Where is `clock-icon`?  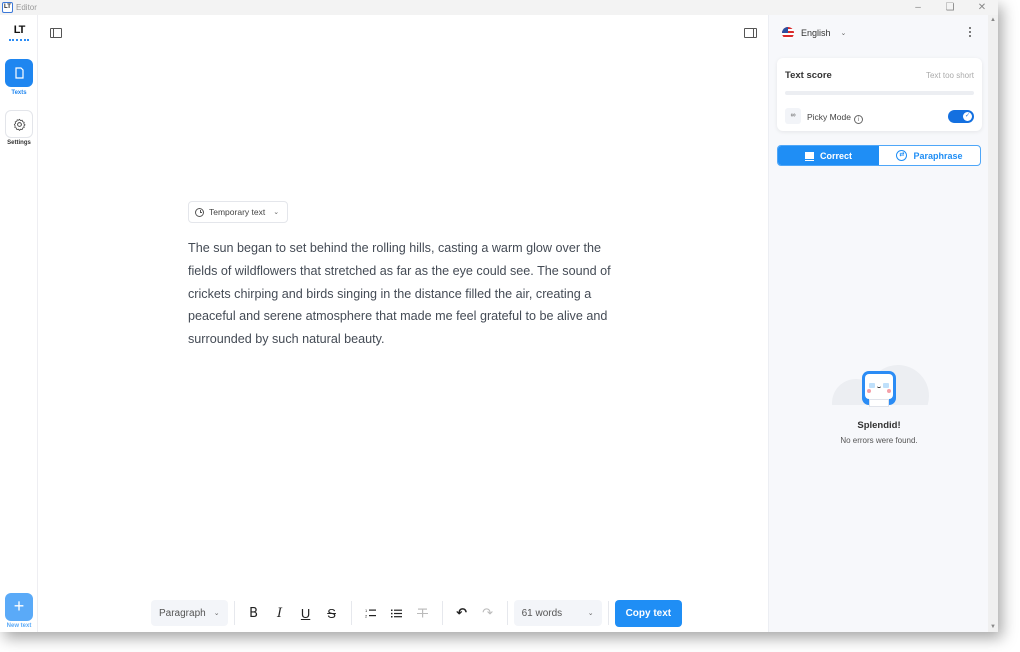
clock-icon is located at coordinates (199, 212).